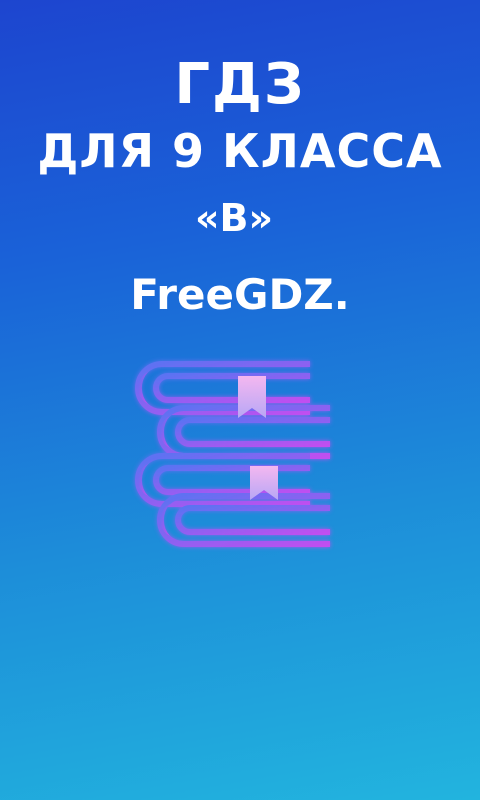 The width and height of the screenshot is (480, 800). I want to click on title-line-gdz: ГДЗ, so click(240, 84).